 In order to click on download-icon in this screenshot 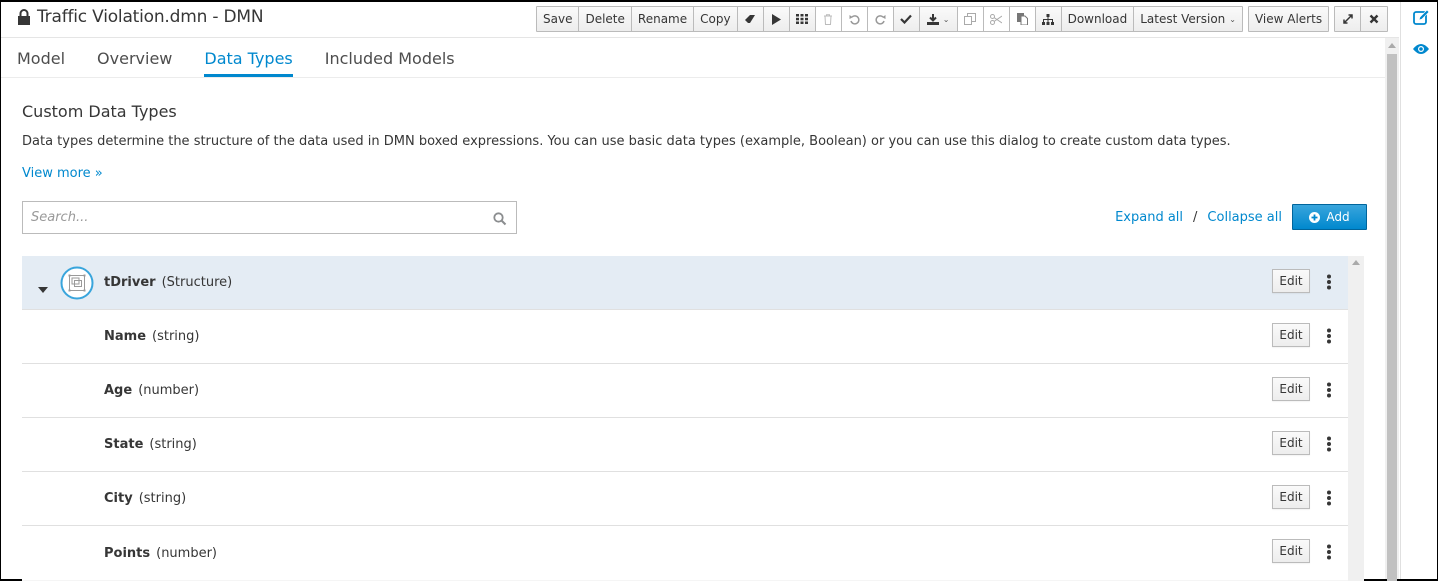, I will do `click(932, 19)`.